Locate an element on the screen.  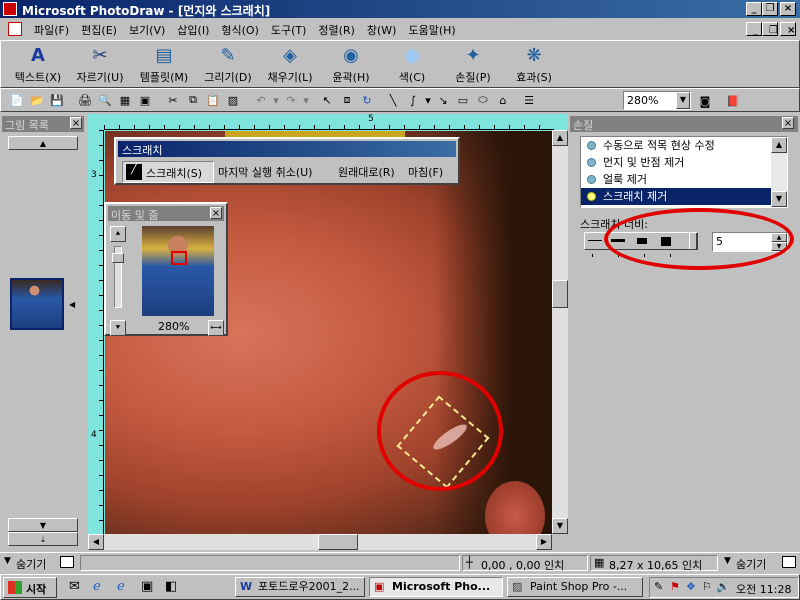
touchup-close-icon: × is located at coordinates (788, 123).